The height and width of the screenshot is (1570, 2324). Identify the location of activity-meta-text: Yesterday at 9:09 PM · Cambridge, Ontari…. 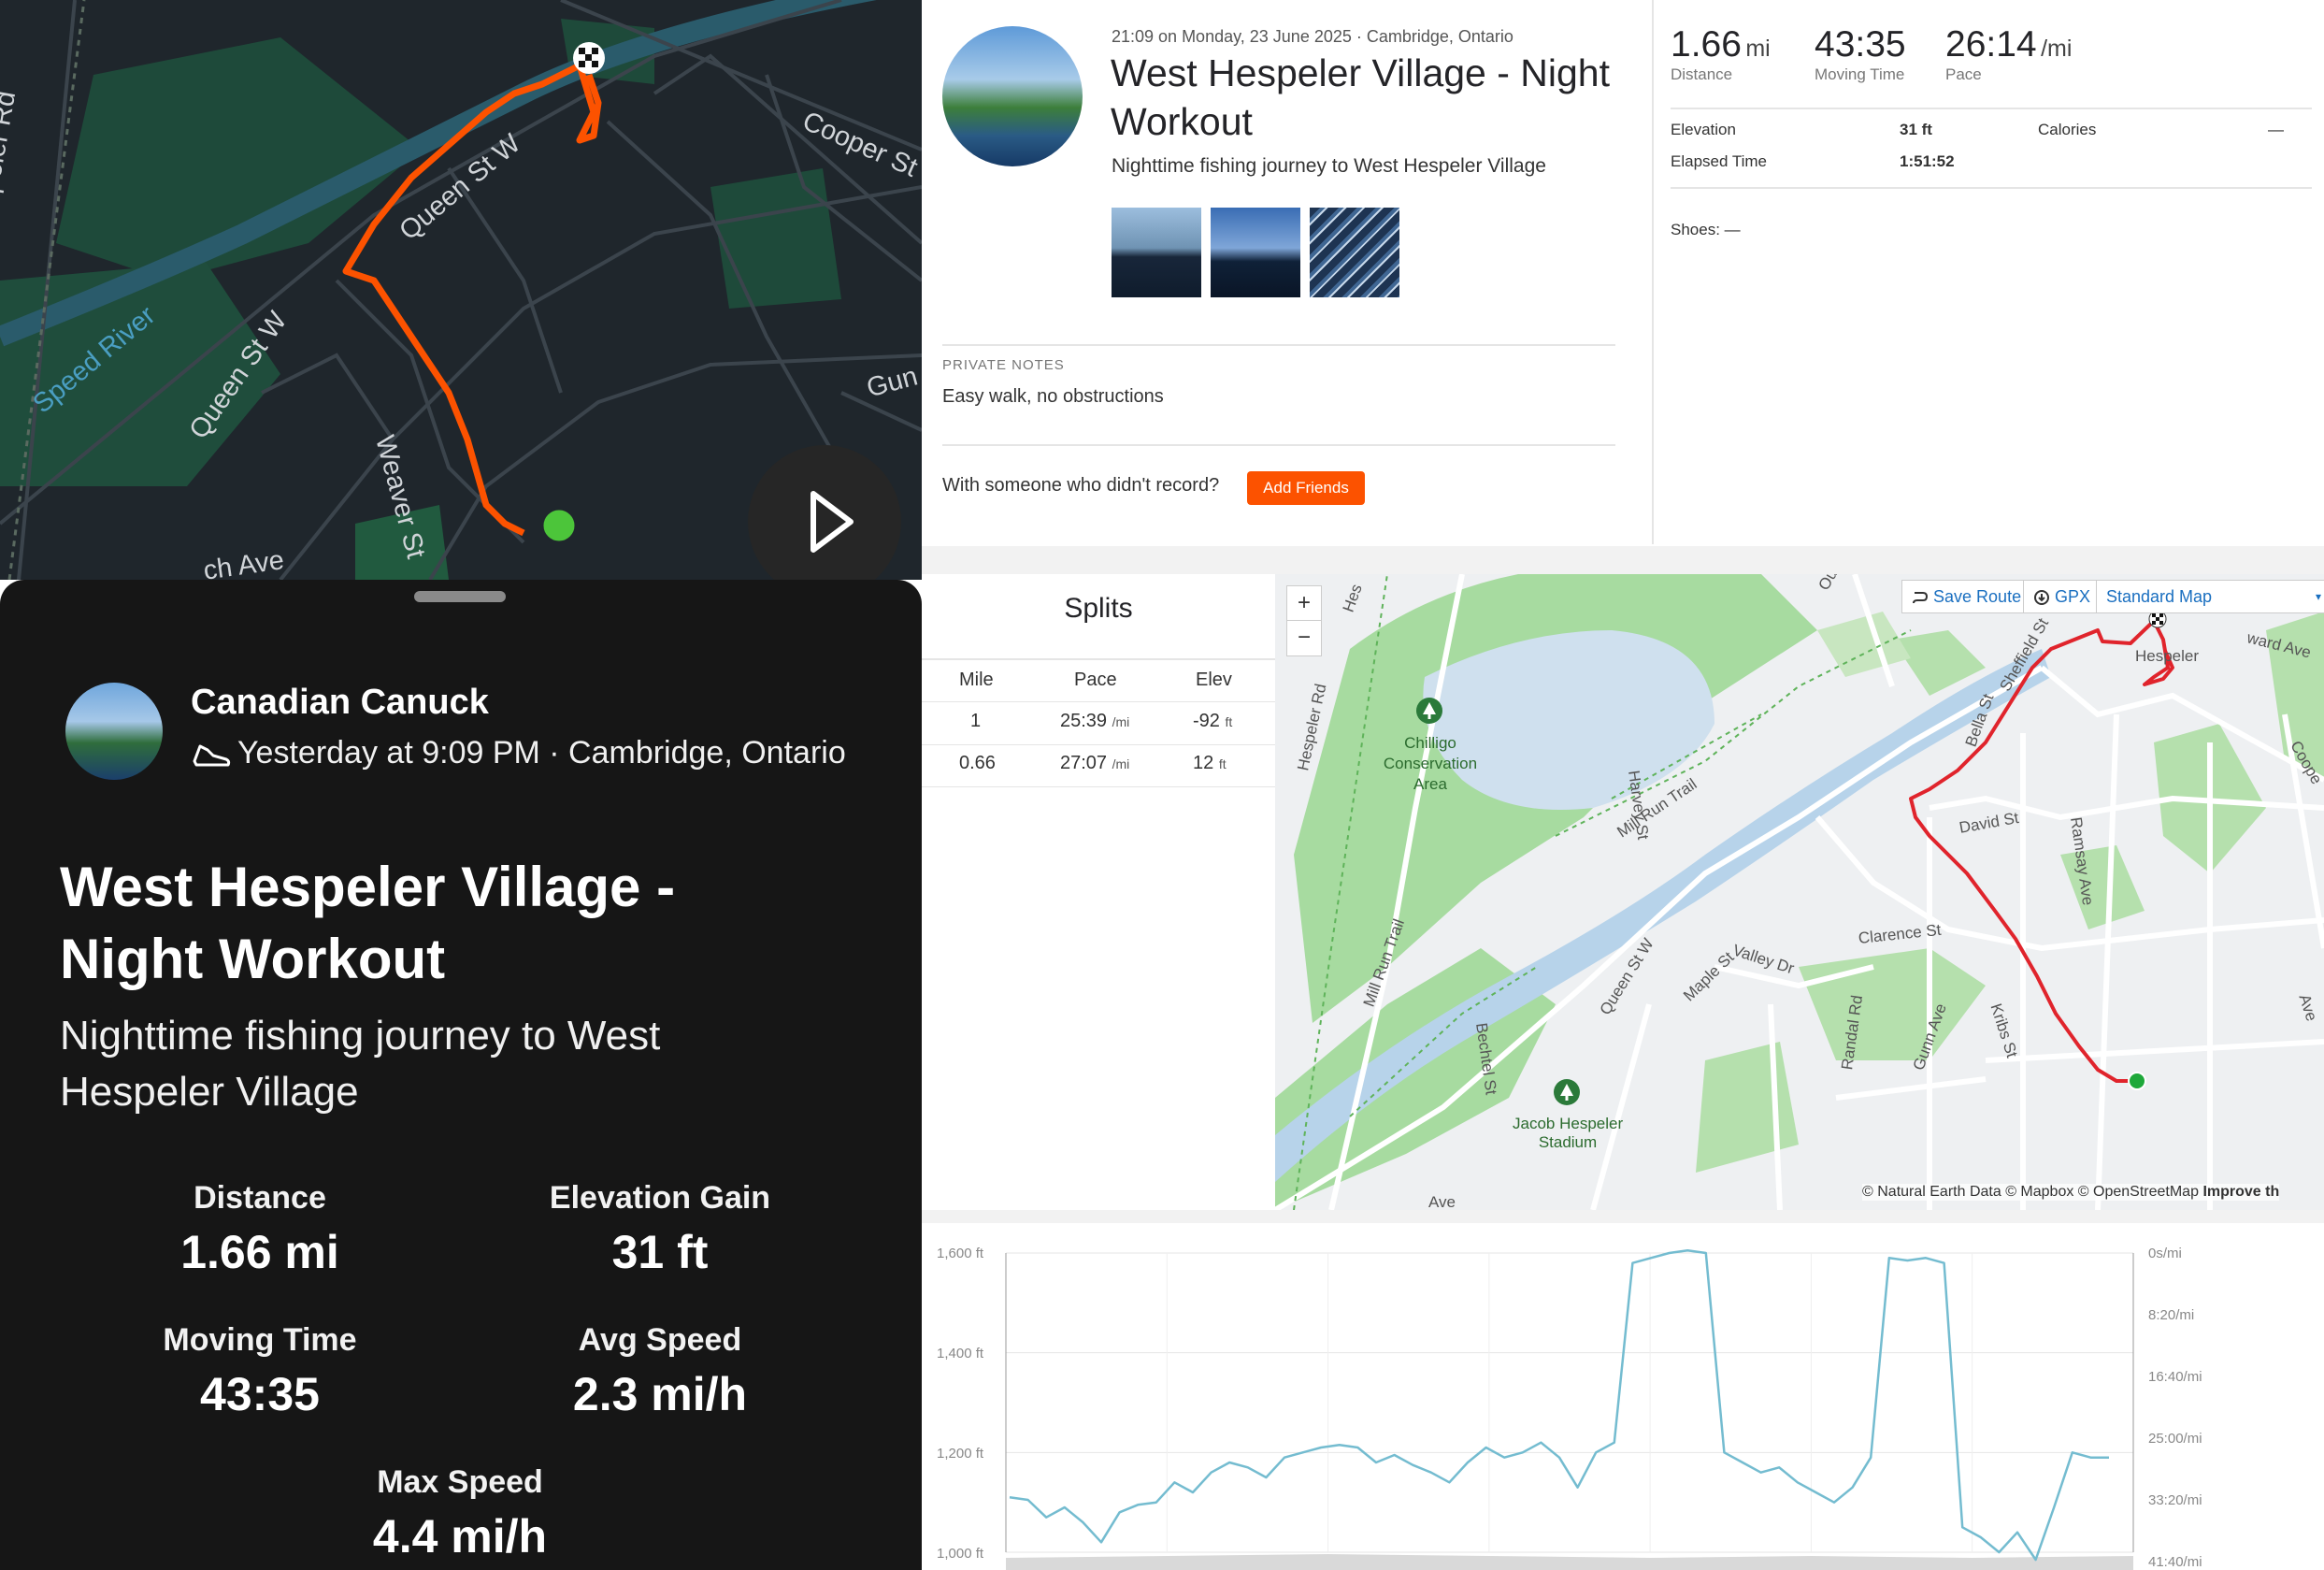
(541, 753).